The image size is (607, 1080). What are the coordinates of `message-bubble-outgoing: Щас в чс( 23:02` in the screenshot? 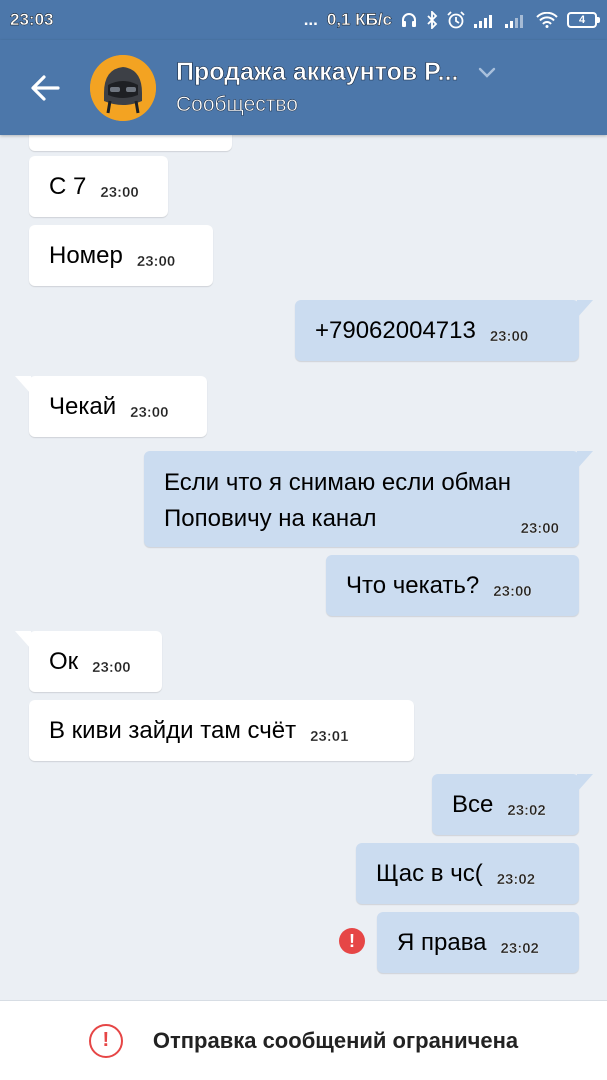 It's located at (467, 873).